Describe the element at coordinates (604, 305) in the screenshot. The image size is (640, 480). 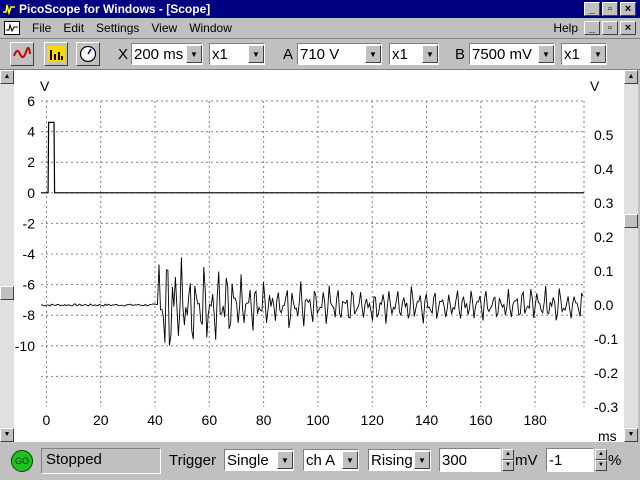
I see `right-tick-label: 0.0` at that location.